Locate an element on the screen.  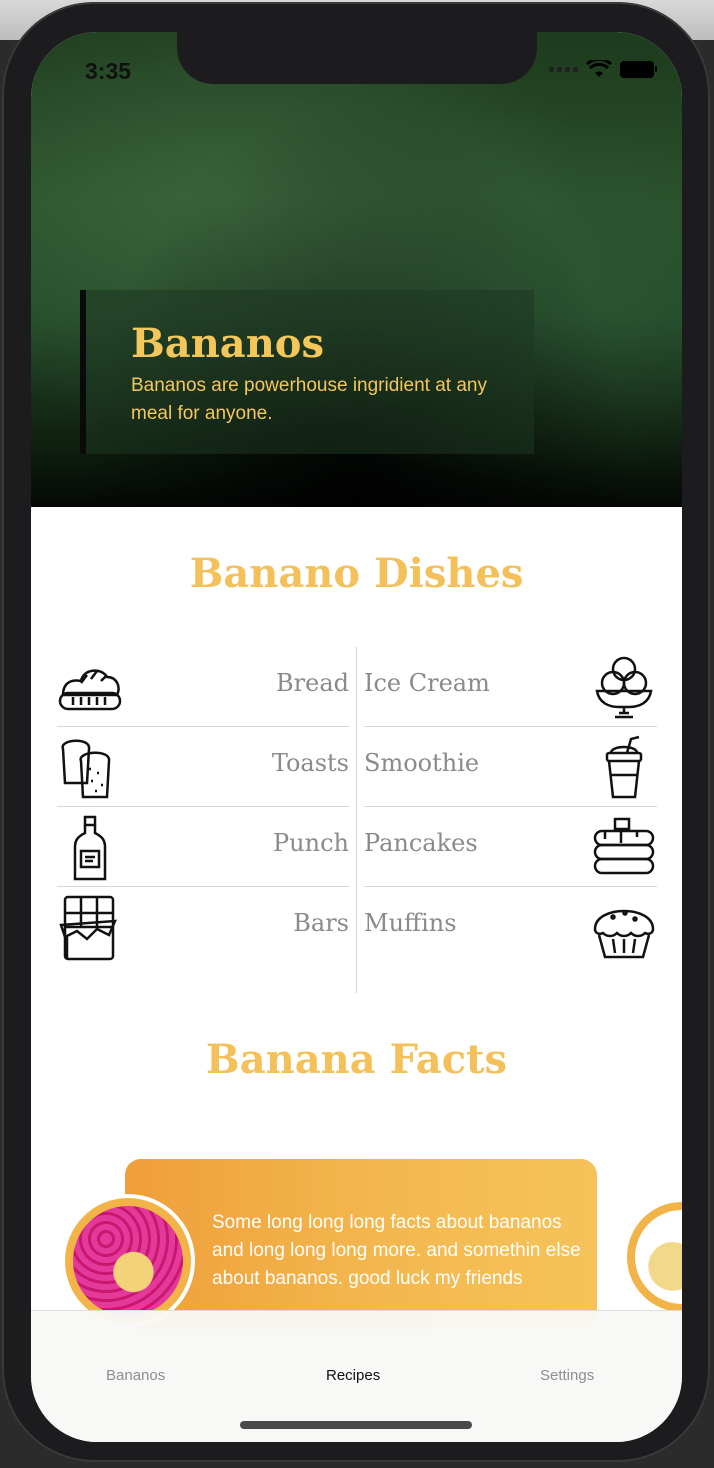
status-indicators is located at coordinates (603, 69).